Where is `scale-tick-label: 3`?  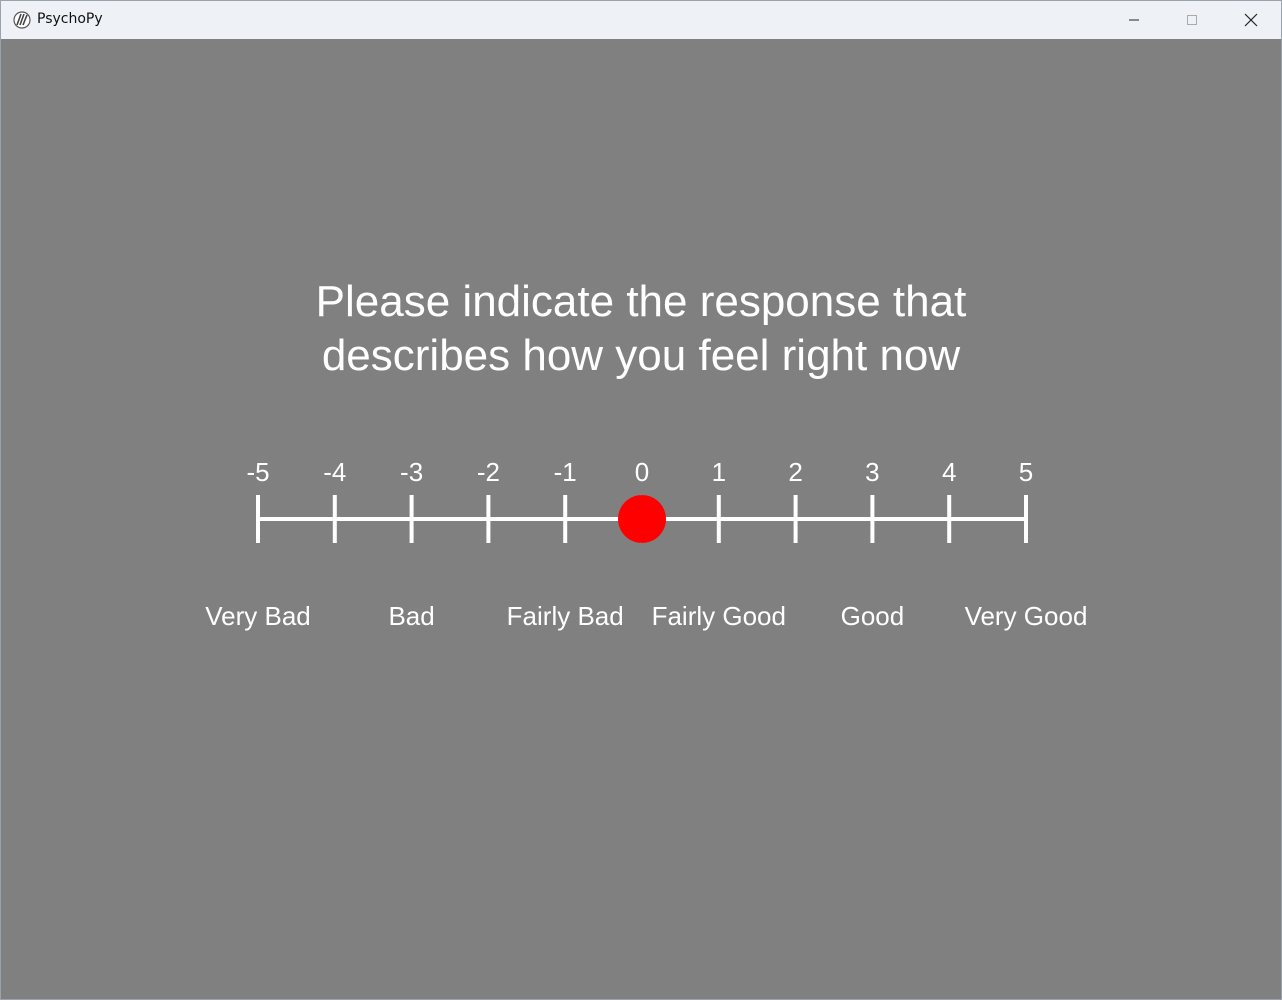
scale-tick-label: 3 is located at coordinates (872, 472).